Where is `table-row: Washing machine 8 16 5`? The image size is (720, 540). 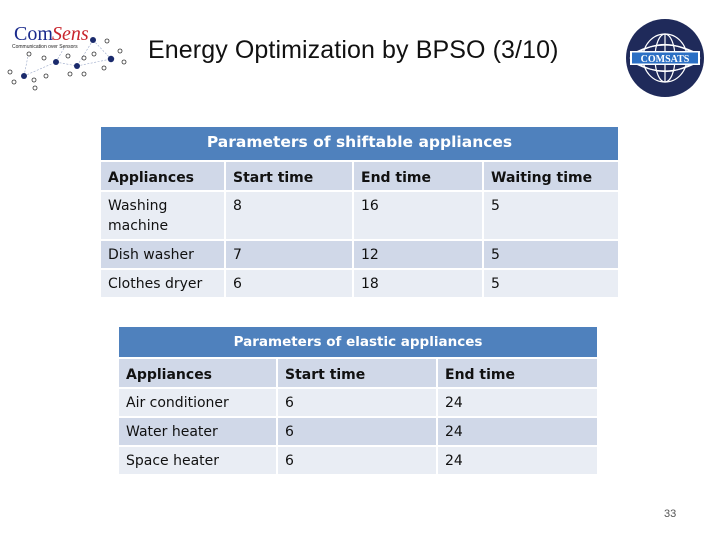
table-row: Washing machine 8 16 5 is located at coordinates (359, 214).